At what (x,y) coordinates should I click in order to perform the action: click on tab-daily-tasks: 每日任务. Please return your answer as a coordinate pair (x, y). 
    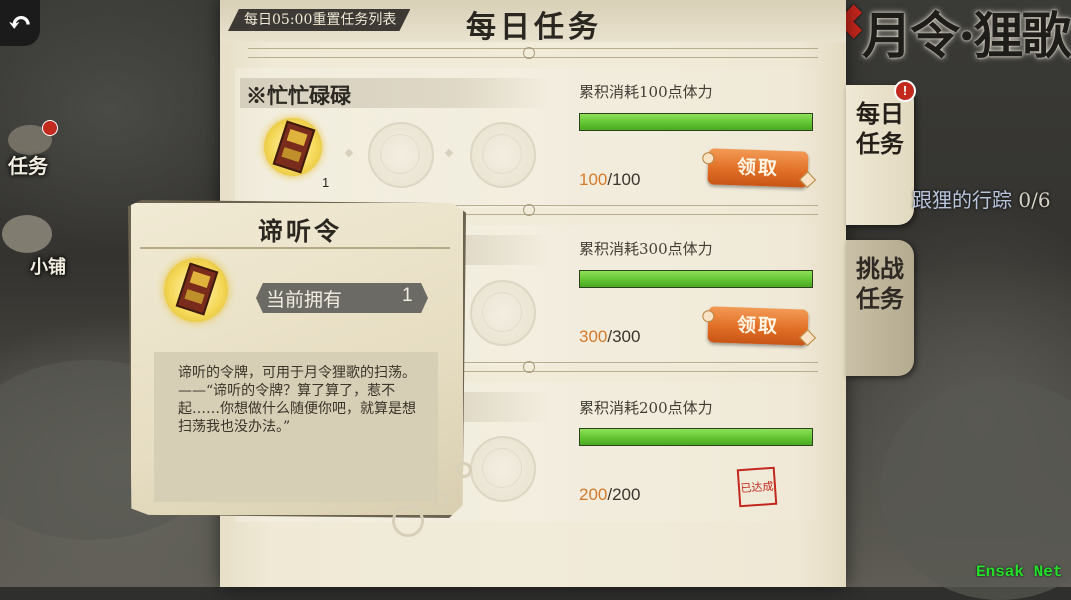
    Looking at the image, I should click on (880, 155).